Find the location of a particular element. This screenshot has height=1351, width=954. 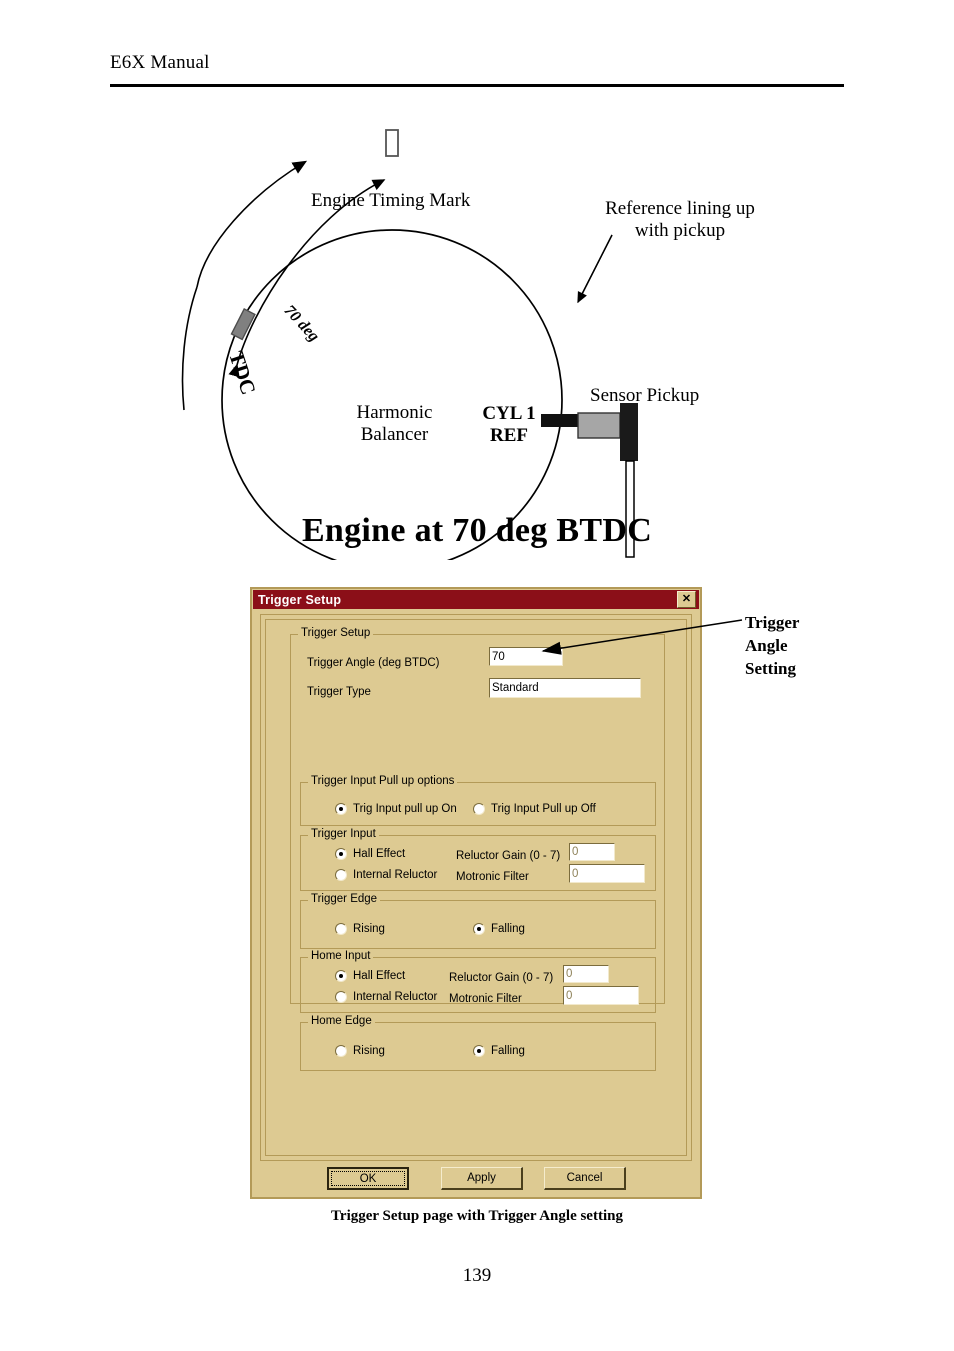

harmonic-balancer-label: Harmonic Balancer is located at coordinates (394, 423).